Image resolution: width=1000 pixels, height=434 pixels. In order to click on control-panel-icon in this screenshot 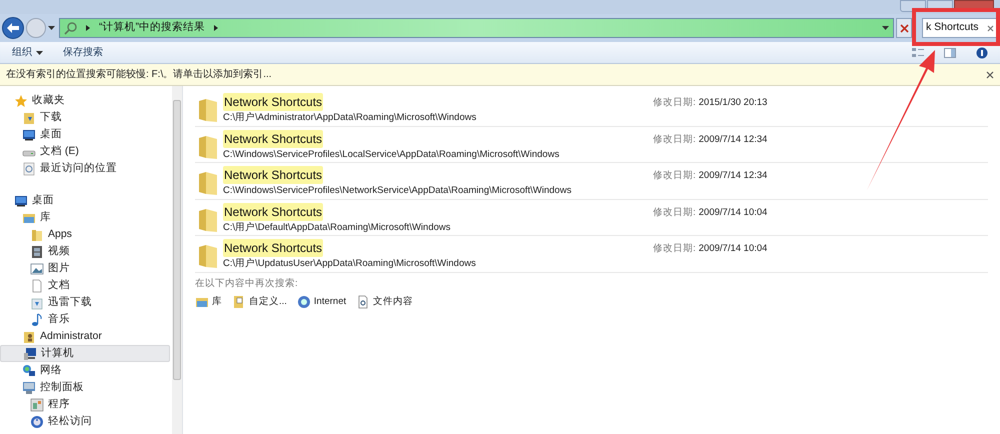, I will do `click(29, 387)`.